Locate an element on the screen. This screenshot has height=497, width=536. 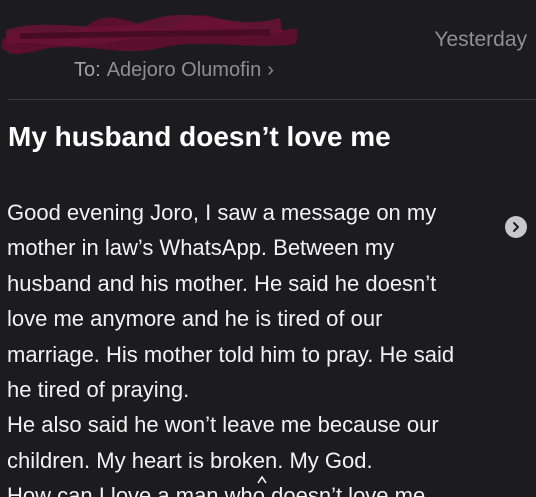
body-line: he tired of praying. is located at coordinates (98, 390).